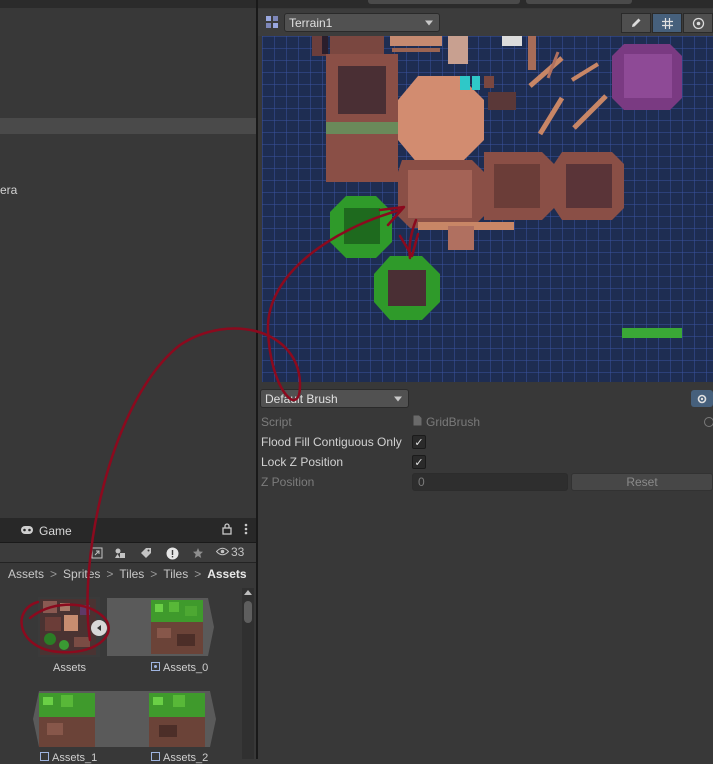  Describe the element at coordinates (485, 22) in the screenshot. I see `palette-toolbar: Terrain1` at that location.